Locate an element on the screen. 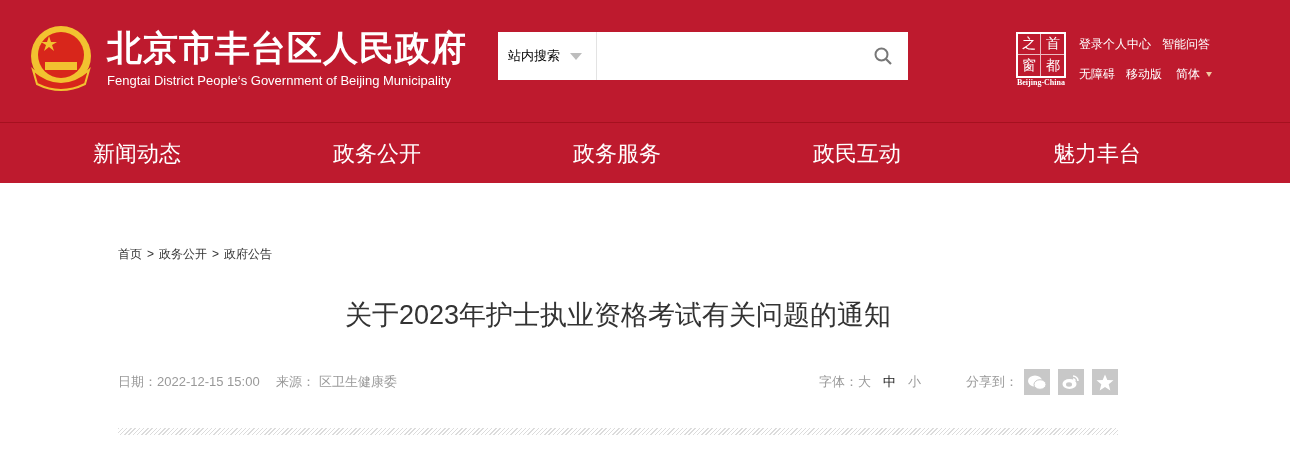 This screenshot has width=1290, height=450. nav-item: 政务公开 is located at coordinates (377, 153).